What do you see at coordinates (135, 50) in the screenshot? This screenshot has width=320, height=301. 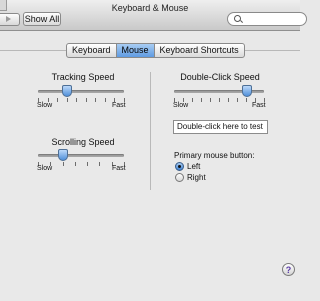 I see `tab-mouse: Mouse` at bounding box center [135, 50].